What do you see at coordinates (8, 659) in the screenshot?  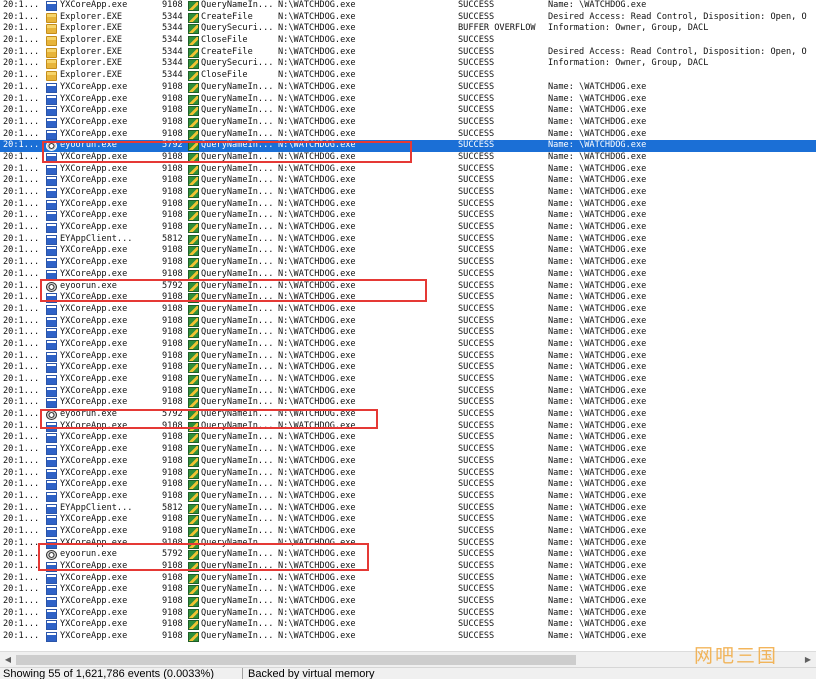 I see `scroll-left-arrow-icon: ◀` at bounding box center [8, 659].